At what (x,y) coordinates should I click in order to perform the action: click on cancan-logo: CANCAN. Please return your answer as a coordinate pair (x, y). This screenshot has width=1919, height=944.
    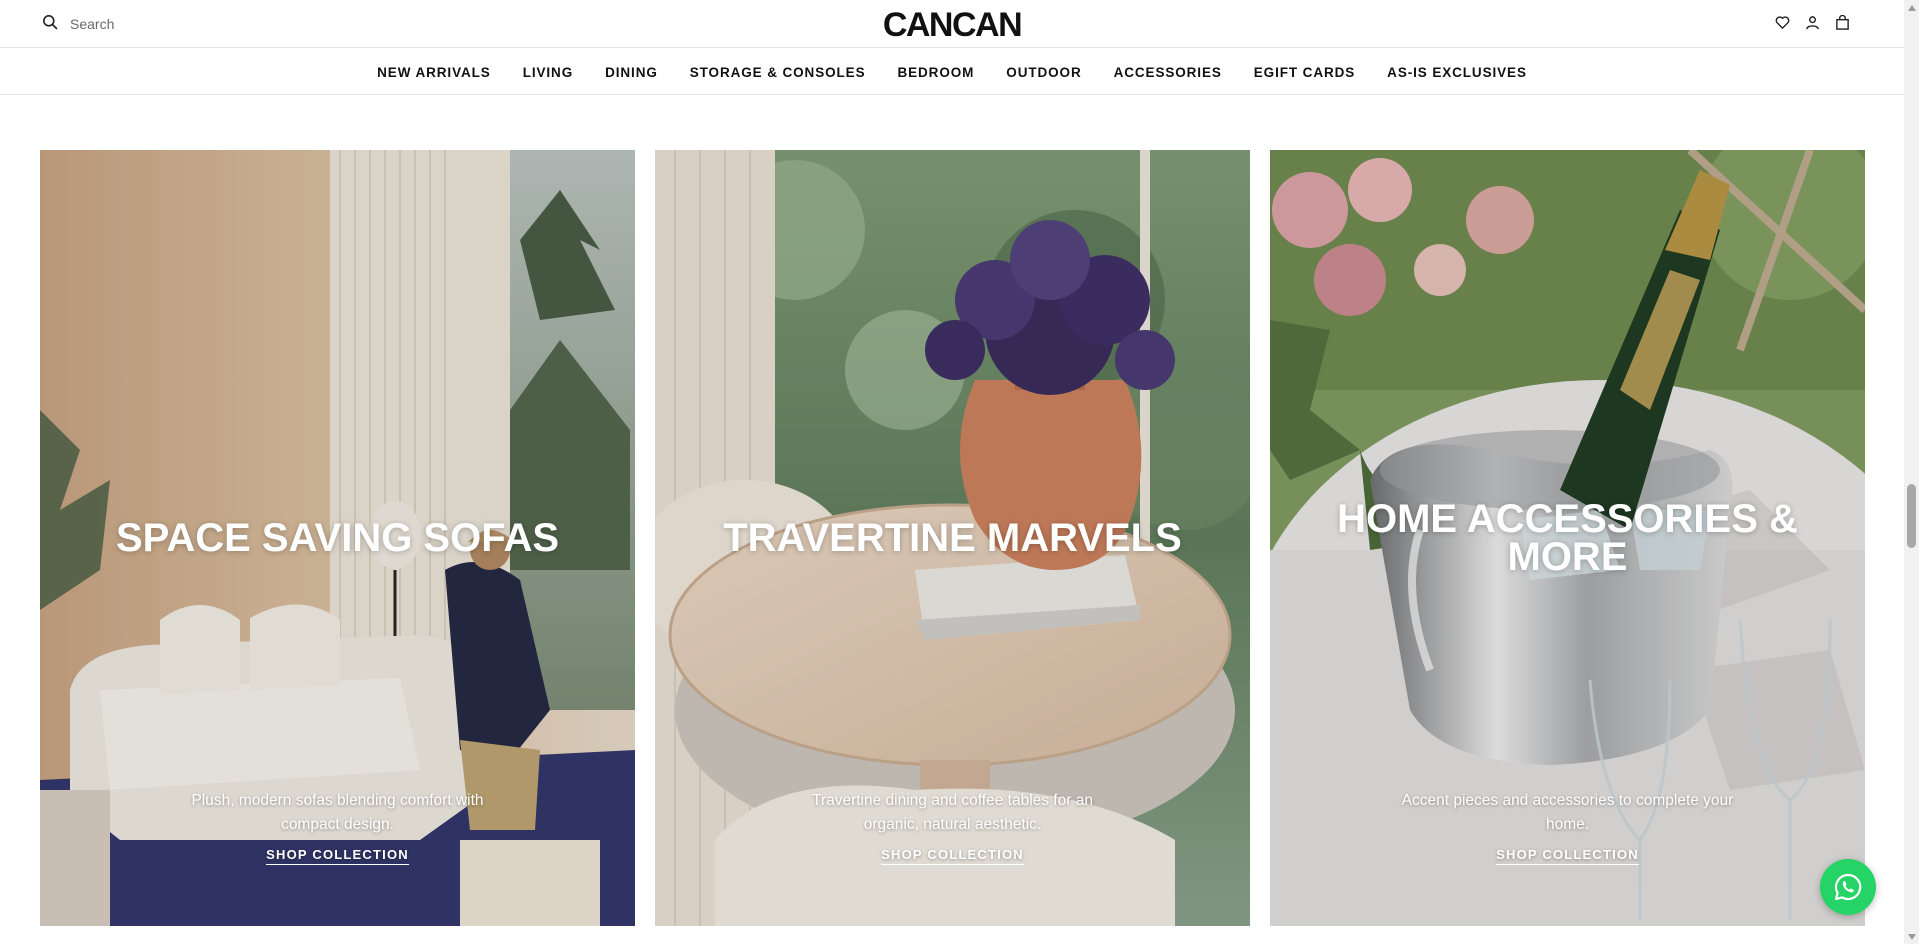
    Looking at the image, I should click on (953, 24).